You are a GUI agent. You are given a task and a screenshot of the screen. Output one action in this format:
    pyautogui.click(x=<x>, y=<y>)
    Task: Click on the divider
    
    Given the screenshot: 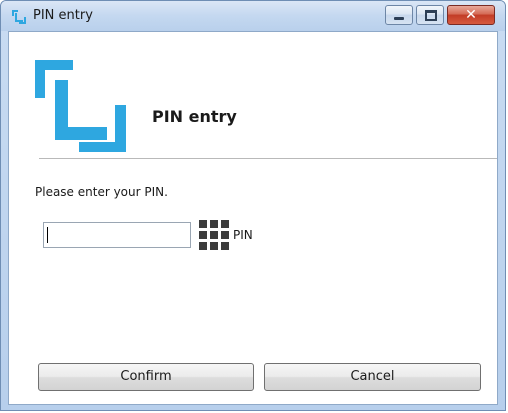 What is the action you would take?
    pyautogui.click(x=268, y=158)
    